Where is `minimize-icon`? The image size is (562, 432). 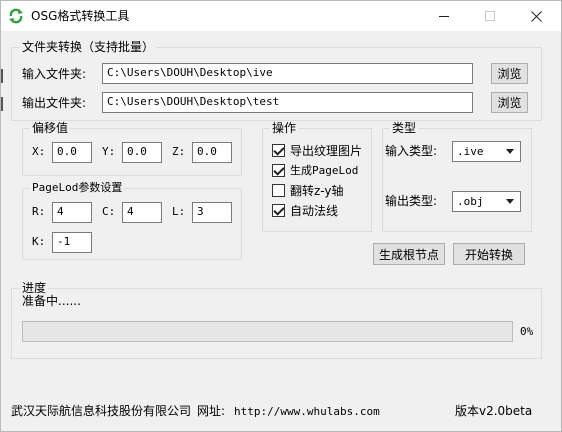
minimize-icon is located at coordinates (444, 16).